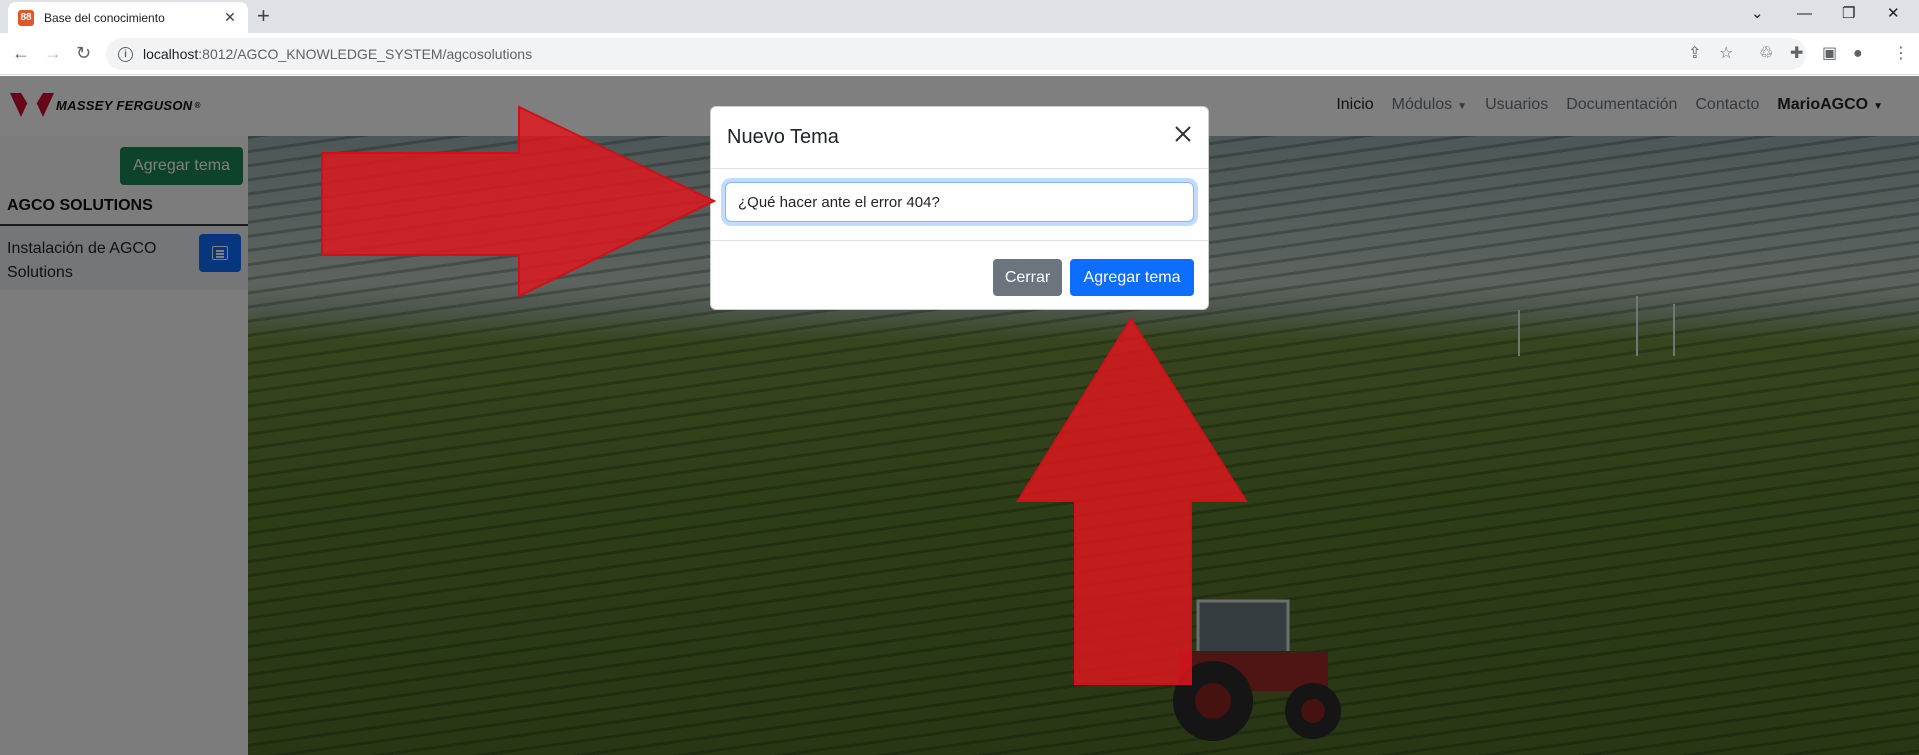 The image size is (1919, 755). What do you see at coordinates (1848, 14) in the screenshot?
I see `restore-icon: ❐` at bounding box center [1848, 14].